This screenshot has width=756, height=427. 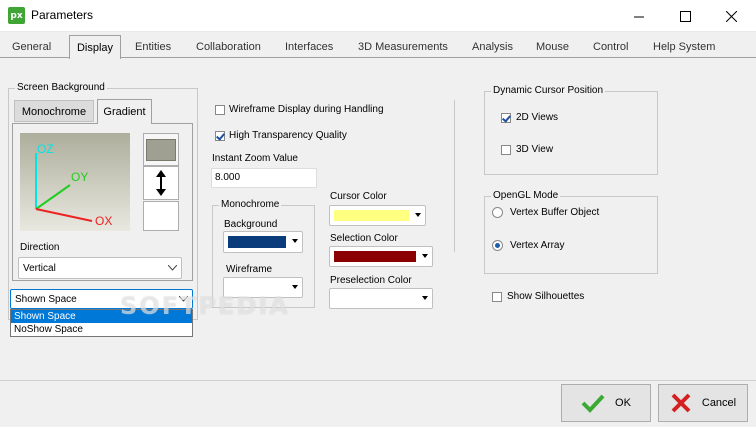 I want to click on preselection-color-label: Preselection Color, so click(x=371, y=280).